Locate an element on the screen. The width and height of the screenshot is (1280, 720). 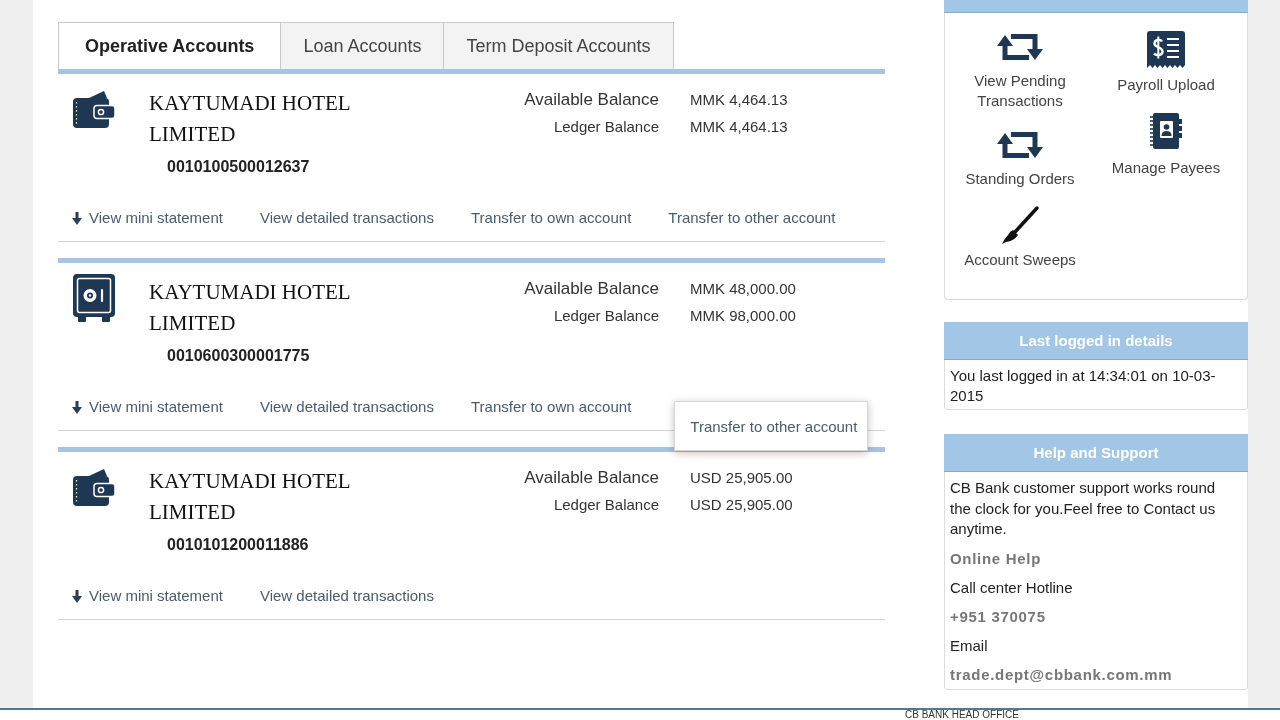
tab: Loan Accounts is located at coordinates (362, 45).